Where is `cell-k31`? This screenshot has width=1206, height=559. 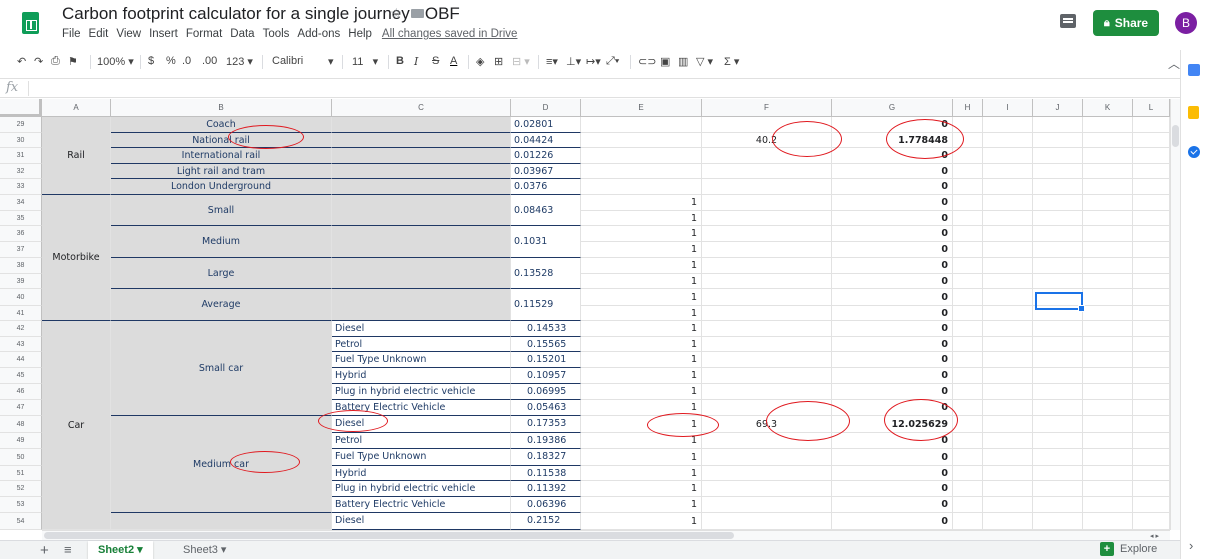 cell-k31 is located at coordinates (1108, 156).